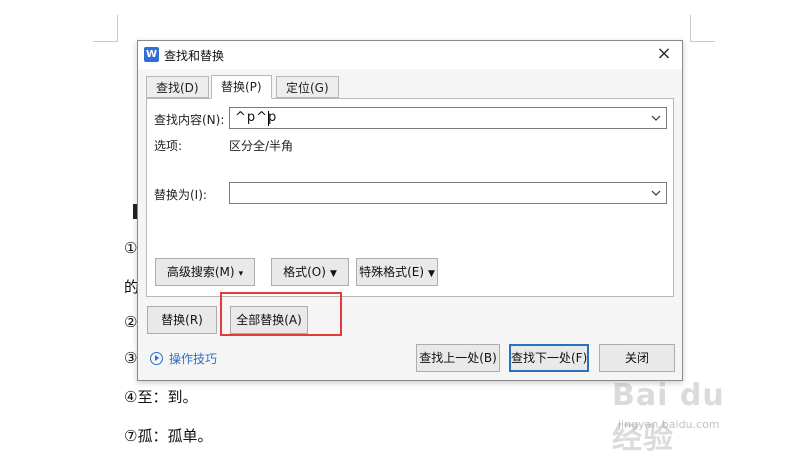 The image size is (800, 457). Describe the element at coordinates (182, 320) in the screenshot. I see `replace-button: 替换(R)` at that location.